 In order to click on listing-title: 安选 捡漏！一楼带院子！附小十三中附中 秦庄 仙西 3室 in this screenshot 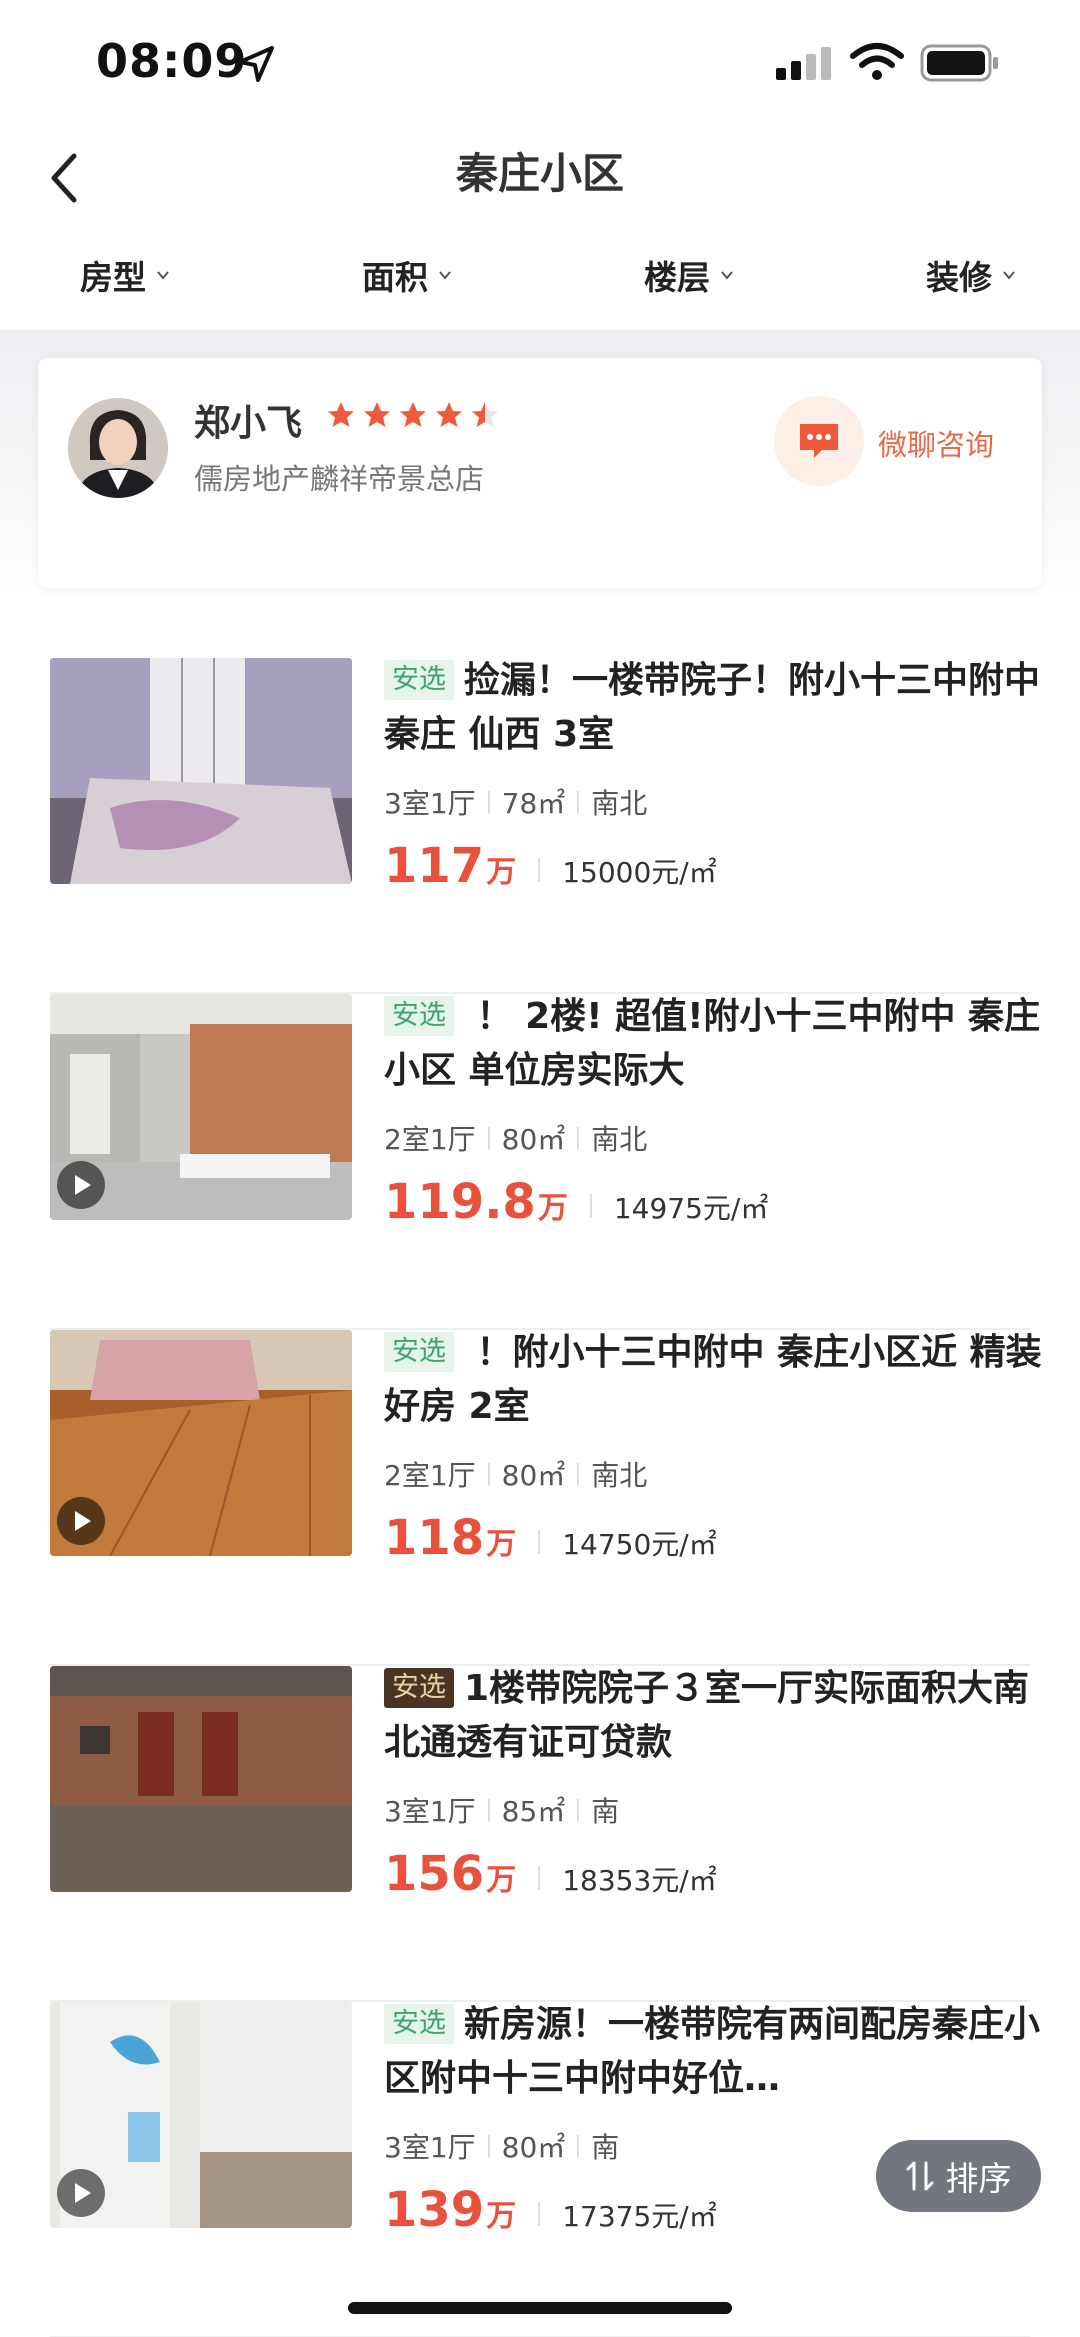, I will do `click(714, 708)`.